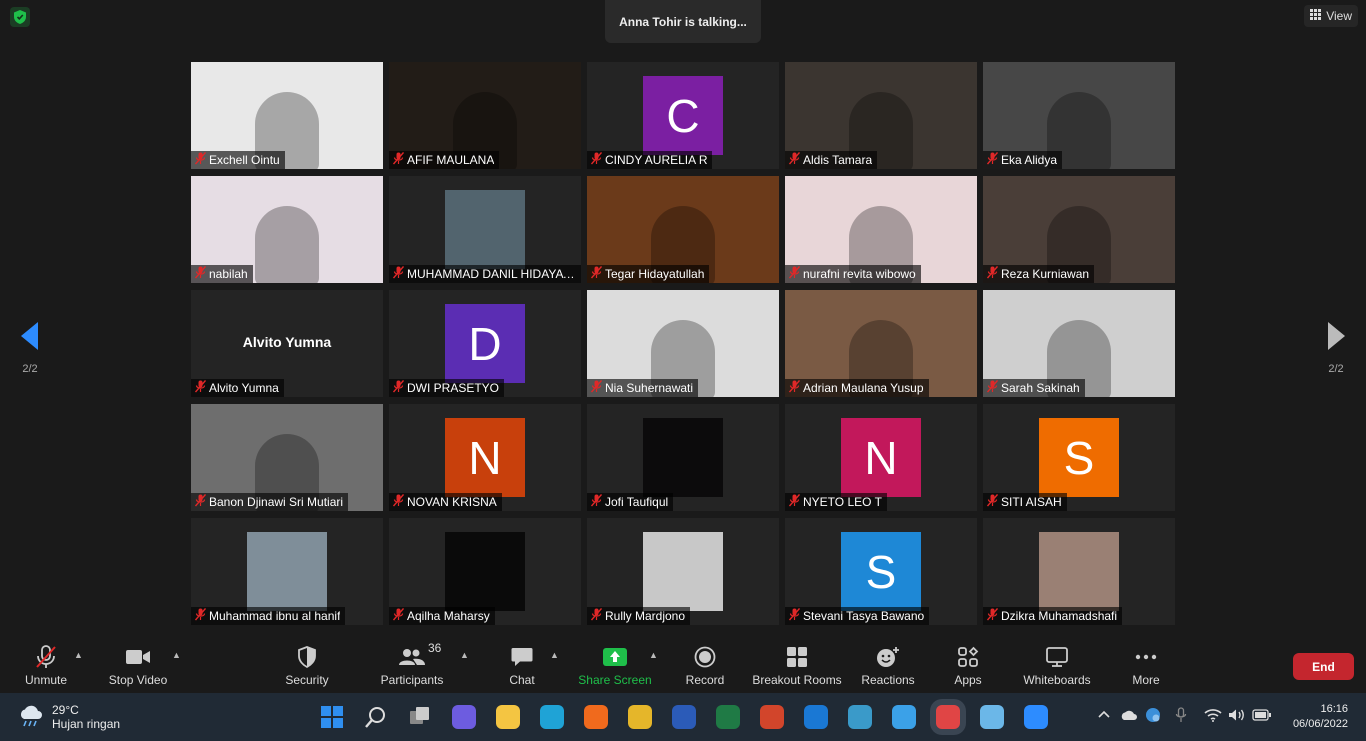 The width and height of the screenshot is (1366, 741). I want to click on audio-options-chevron-icon: ▲, so click(78, 655).